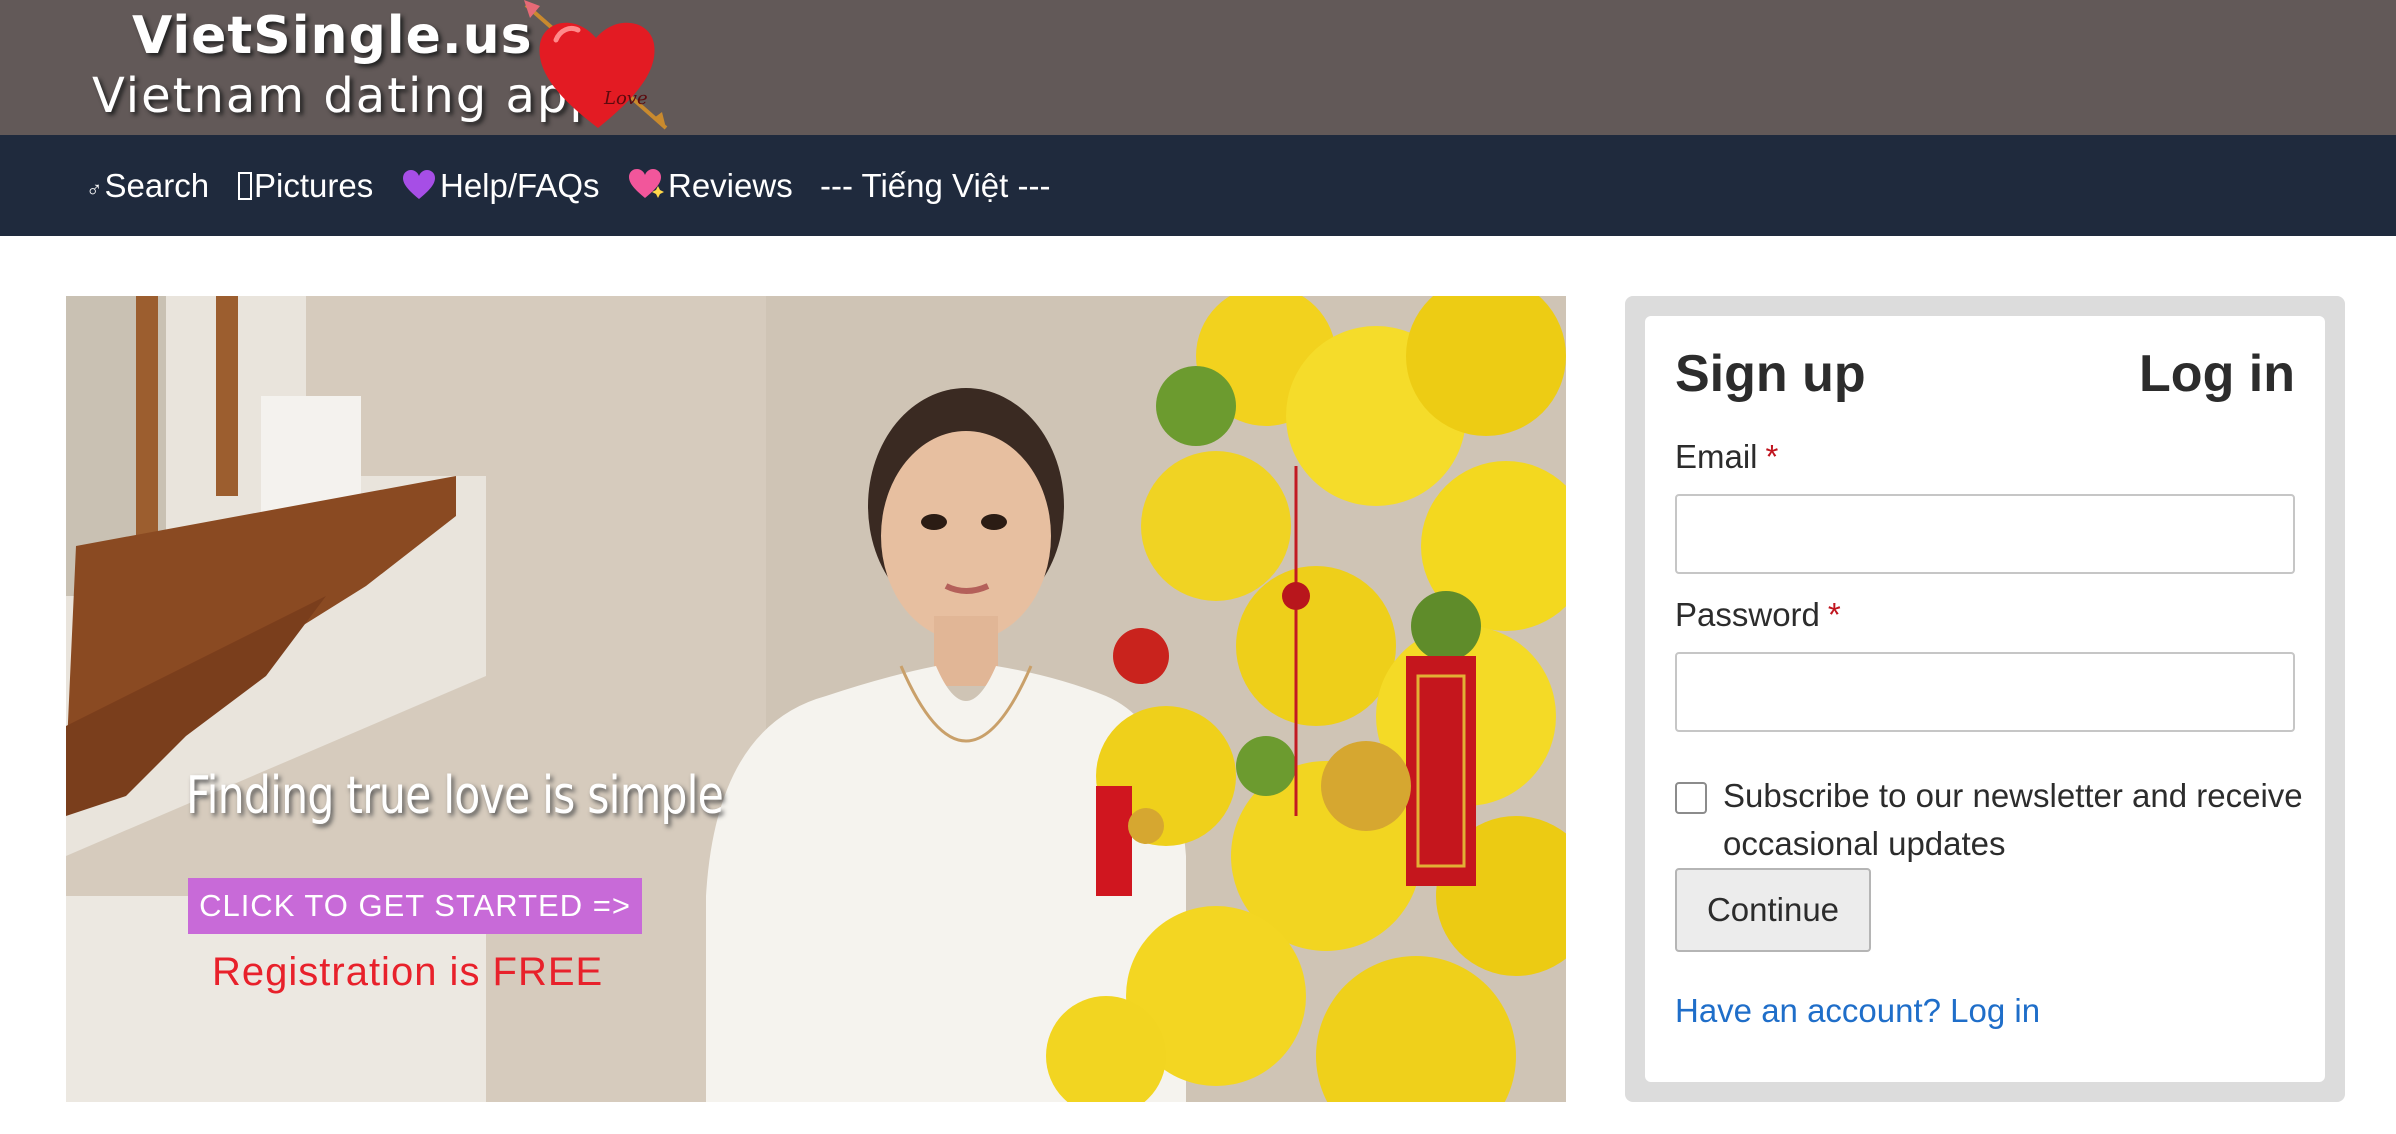 The image size is (2396, 1134). Describe the element at coordinates (935, 185) in the screenshot. I see `nav-vietnamese: --- Tiếng Việt ---` at that location.